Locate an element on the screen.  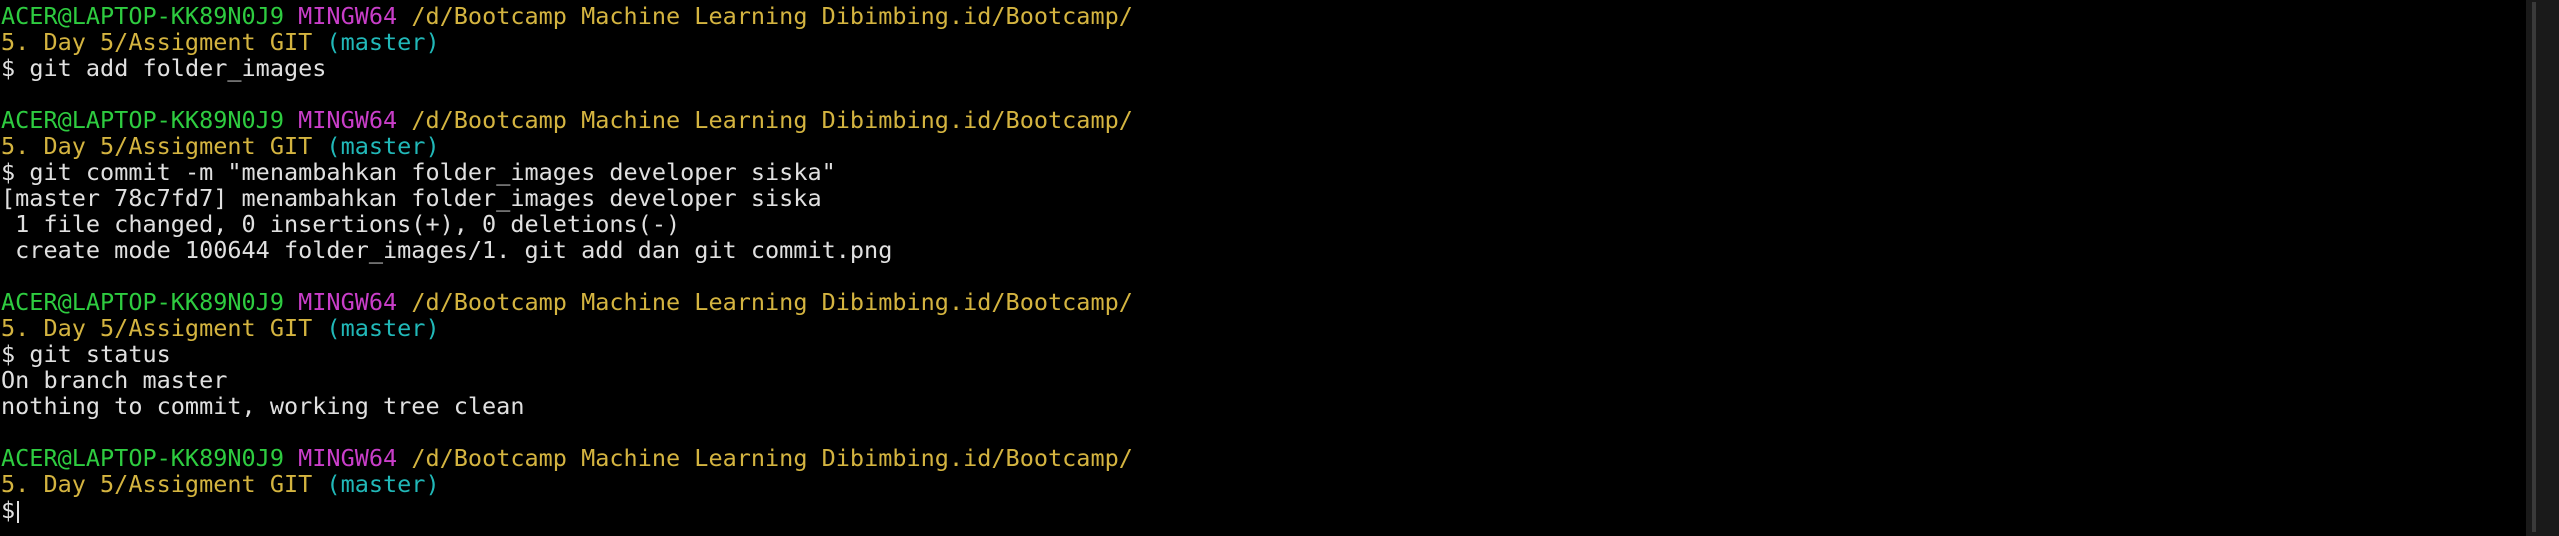
output-line: On branch master is located at coordinates (114, 380).